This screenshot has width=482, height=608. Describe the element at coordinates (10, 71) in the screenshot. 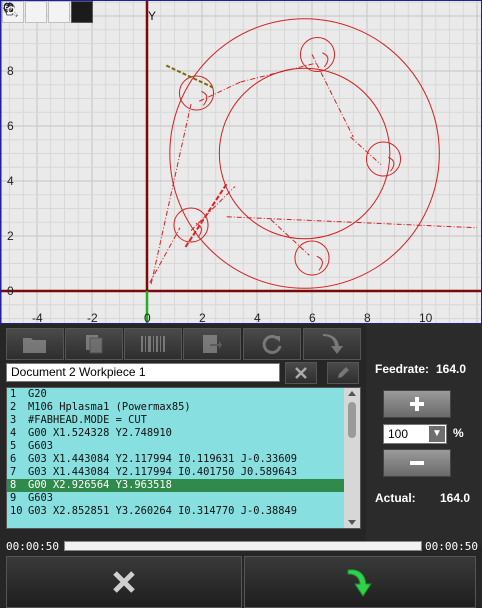

I see `y-tick-label: 8` at that location.